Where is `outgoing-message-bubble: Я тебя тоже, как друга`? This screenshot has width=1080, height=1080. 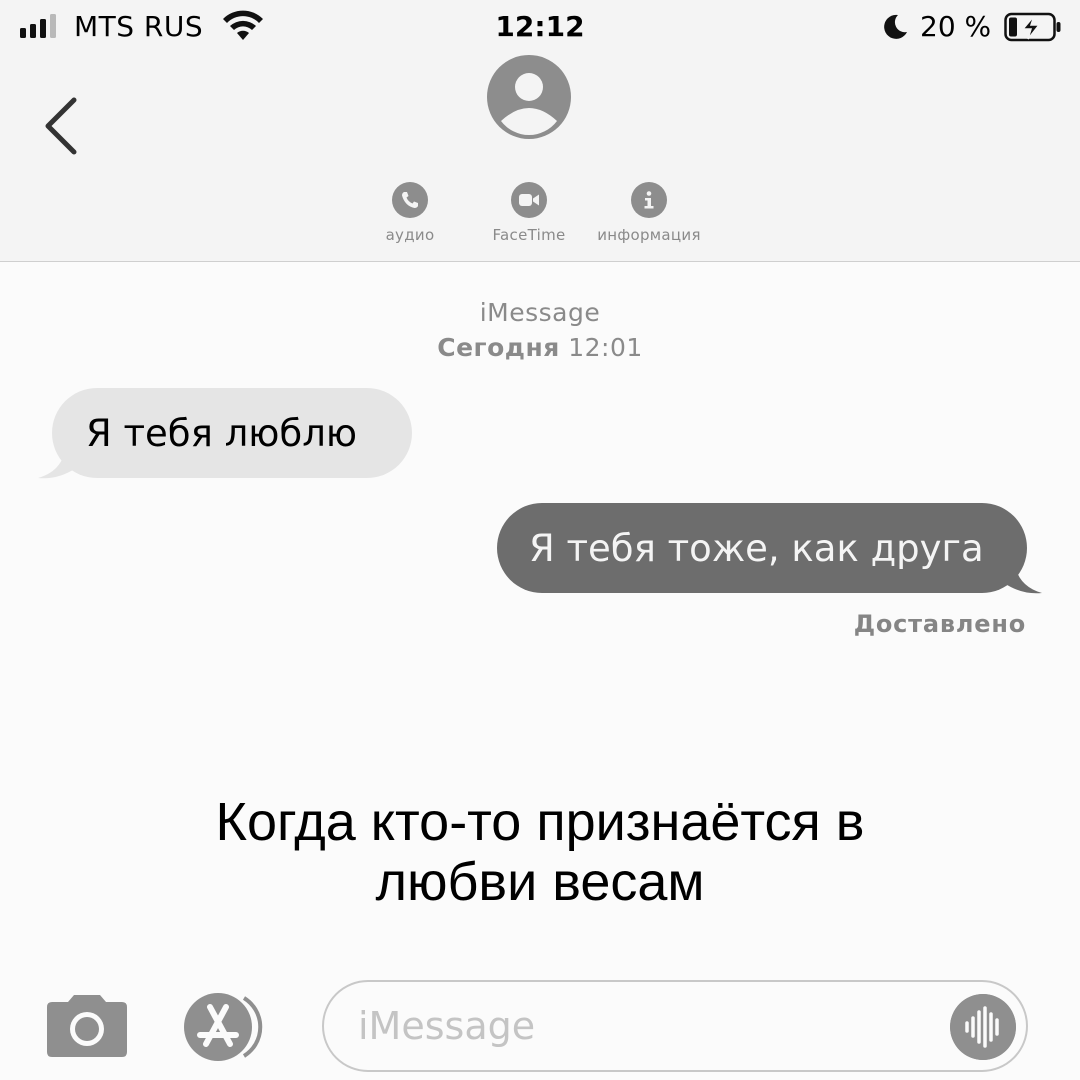
outgoing-message-bubble: Я тебя тоже, как друга is located at coordinates (762, 548).